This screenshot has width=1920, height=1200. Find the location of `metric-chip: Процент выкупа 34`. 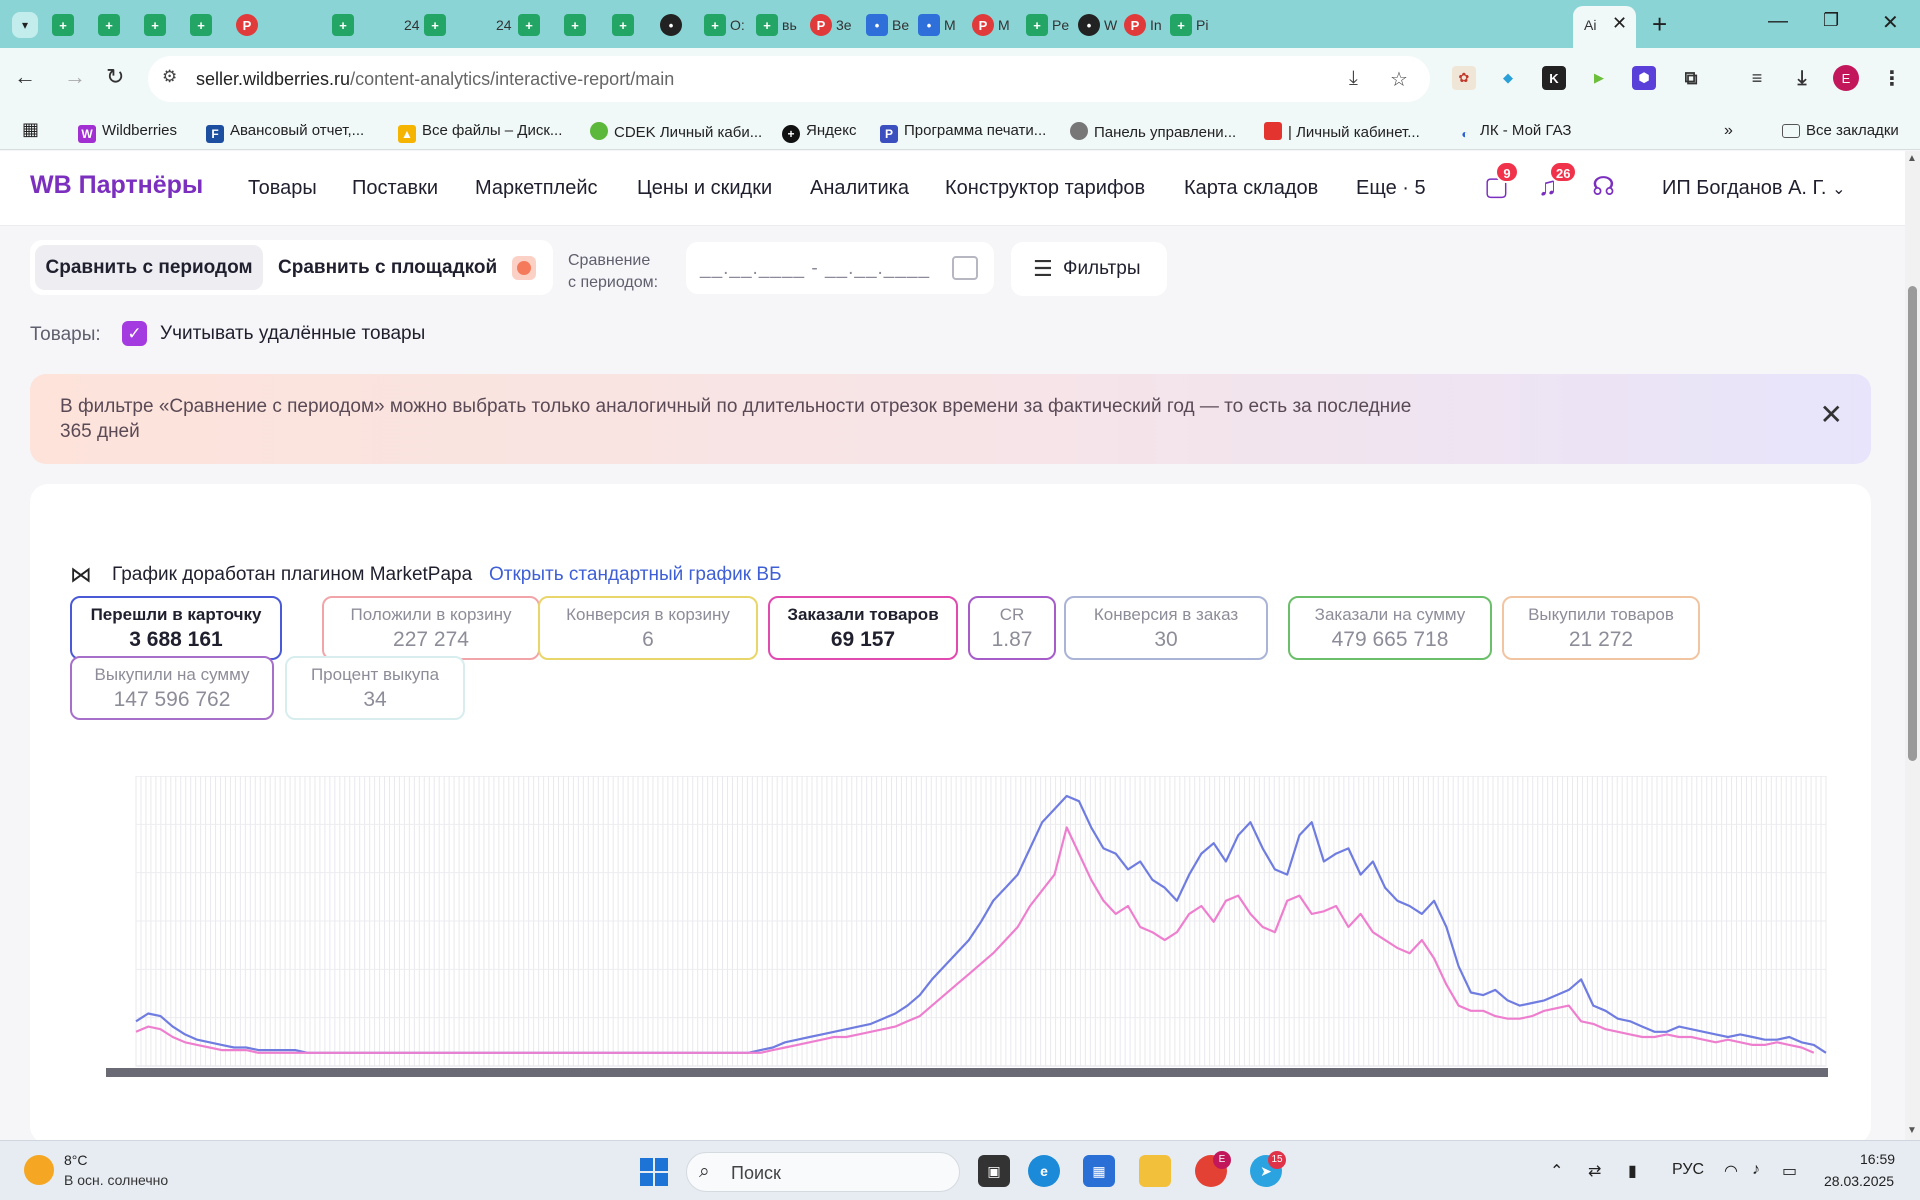

metric-chip: Процент выкупа 34 is located at coordinates (375, 688).